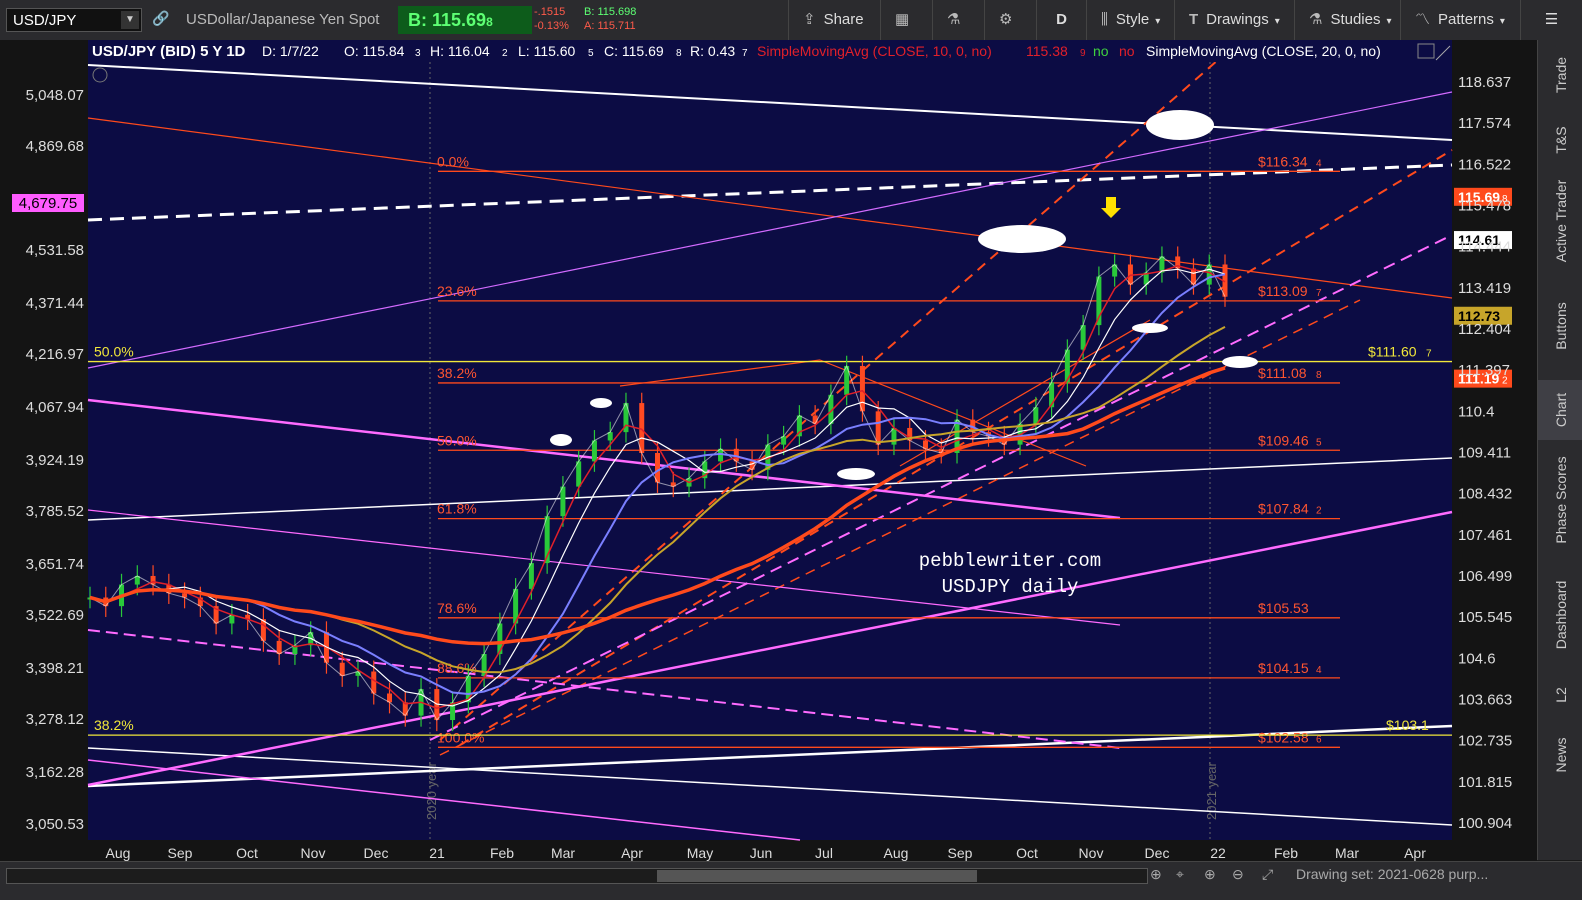  I want to click on text-t-icon: T, so click(1194, 19).